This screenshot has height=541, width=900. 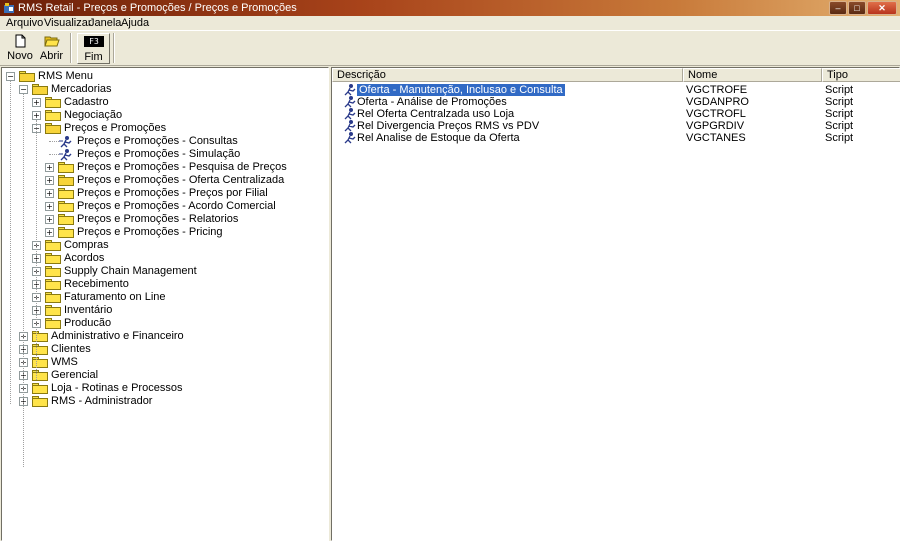 I want to click on menu-janela: Janela, so click(x=105, y=23).